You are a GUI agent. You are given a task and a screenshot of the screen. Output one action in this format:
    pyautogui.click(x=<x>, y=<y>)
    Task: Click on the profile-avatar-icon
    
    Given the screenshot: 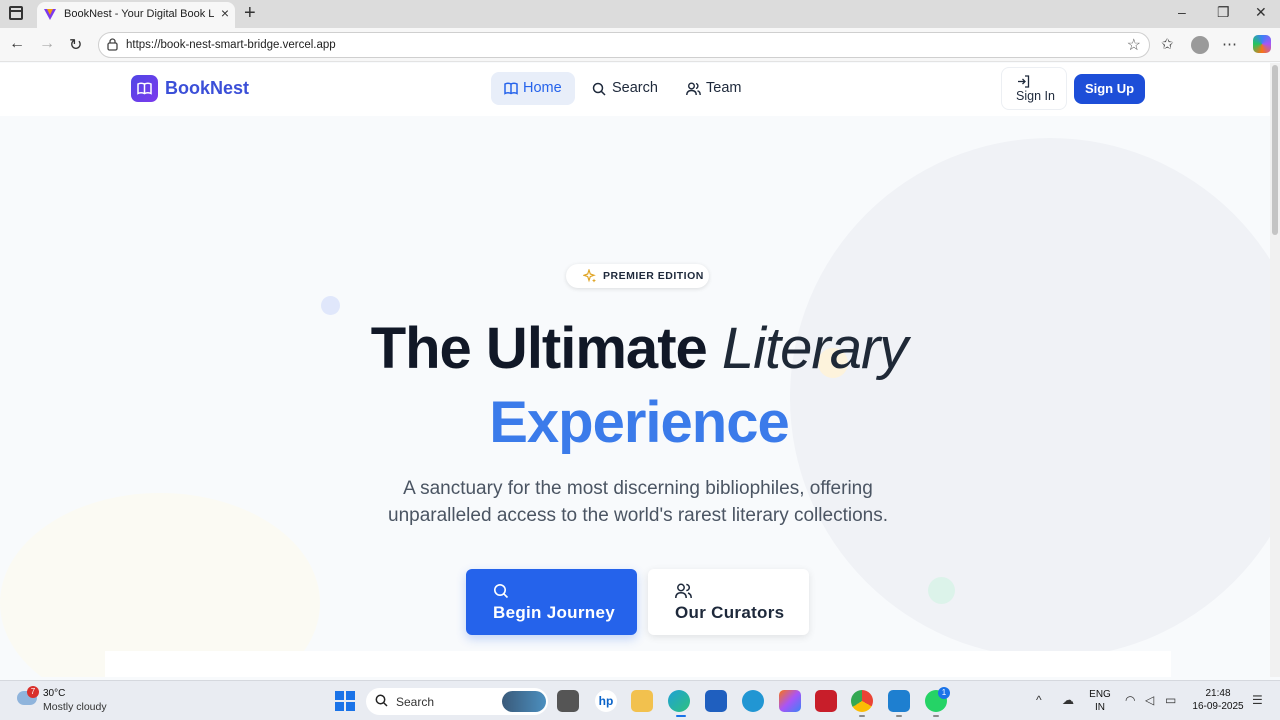 What is the action you would take?
    pyautogui.click(x=1200, y=45)
    